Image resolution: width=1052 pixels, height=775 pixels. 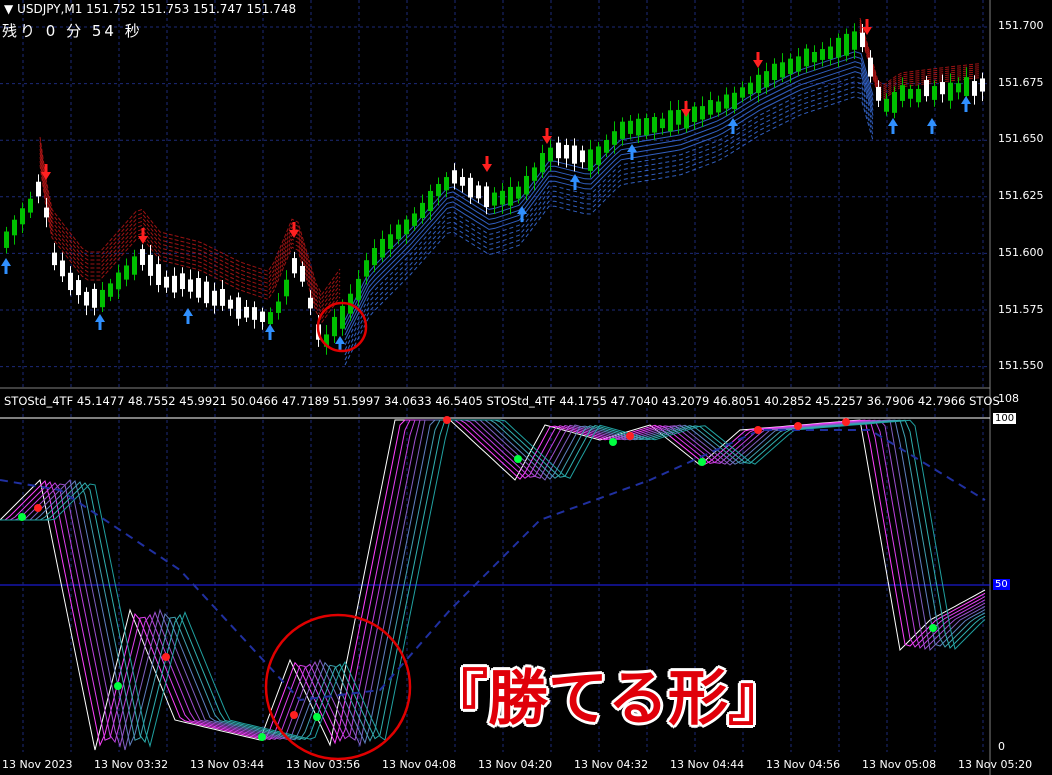 I want to click on time-label: 13 Nov 03:32, so click(x=131, y=764).